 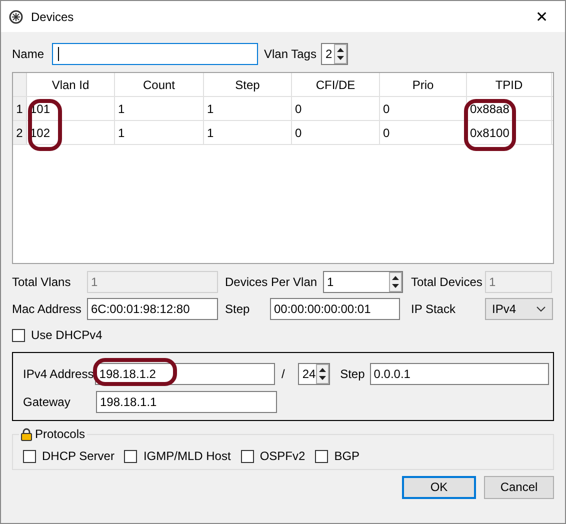 I want to click on table-cell: 102, so click(x=71, y=132).